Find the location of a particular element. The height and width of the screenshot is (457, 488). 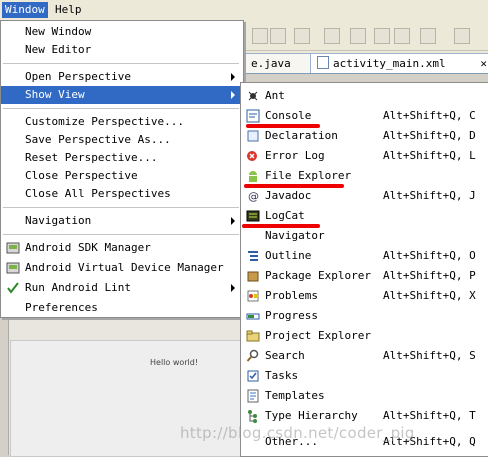

view-item-declaration: Declaration Alt+Shift+Q, D is located at coordinates (364, 136).